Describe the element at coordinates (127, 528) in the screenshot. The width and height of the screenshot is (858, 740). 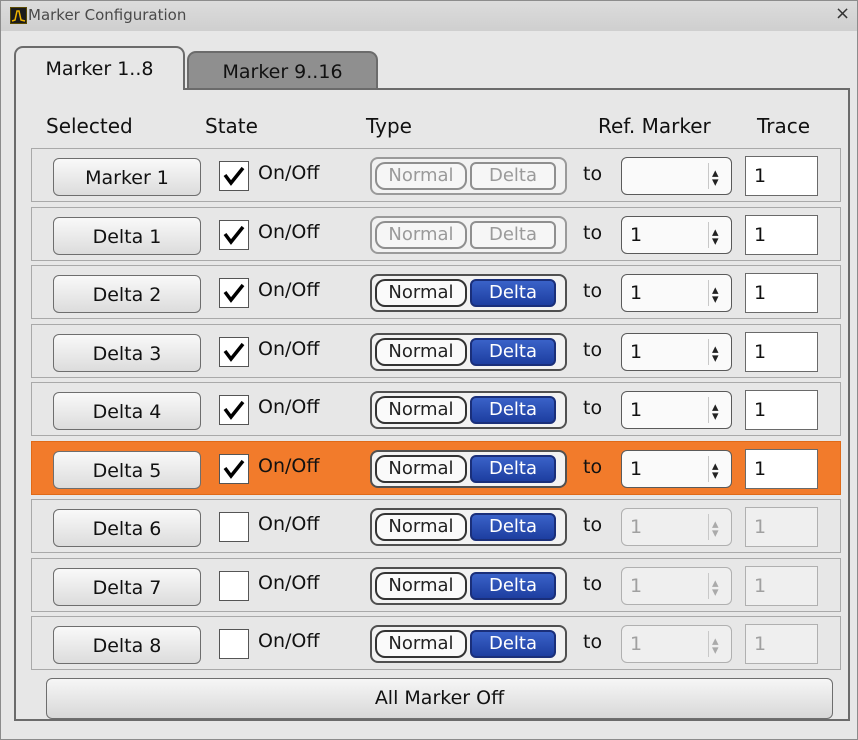
I see `select-marker-button: Delta 6` at that location.